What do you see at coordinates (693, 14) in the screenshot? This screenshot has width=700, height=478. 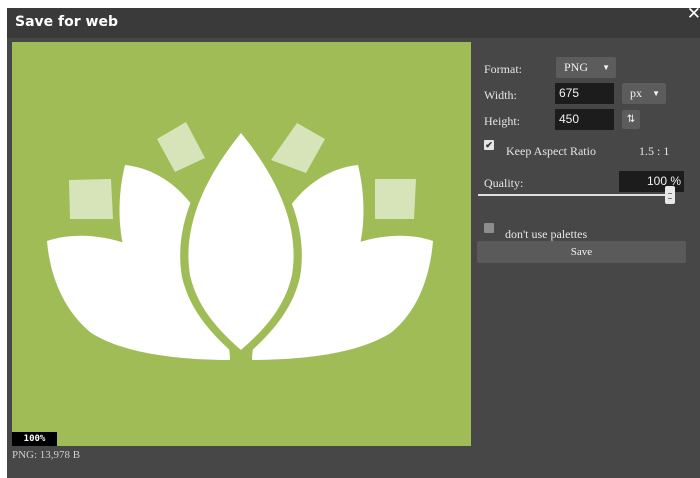 I see `close-icon: ✕` at bounding box center [693, 14].